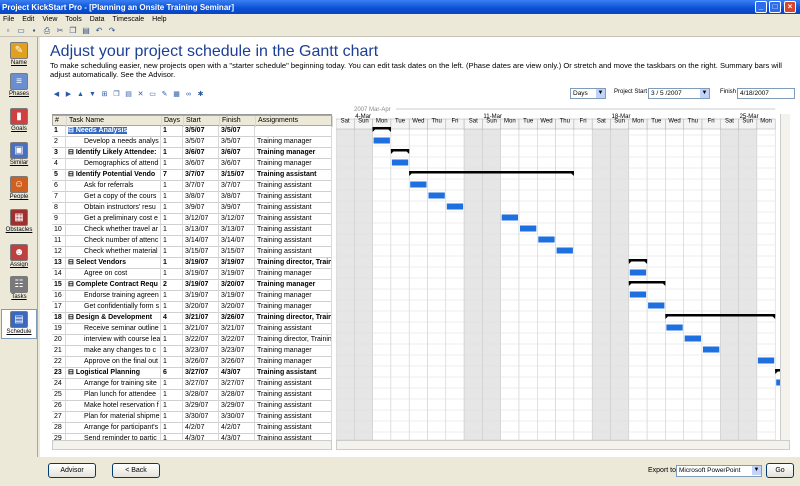 The width and height of the screenshot is (800, 486). Describe the element at coordinates (113, 142) in the screenshot. I see `cell-task-name: Develop a needs analys` at that location.